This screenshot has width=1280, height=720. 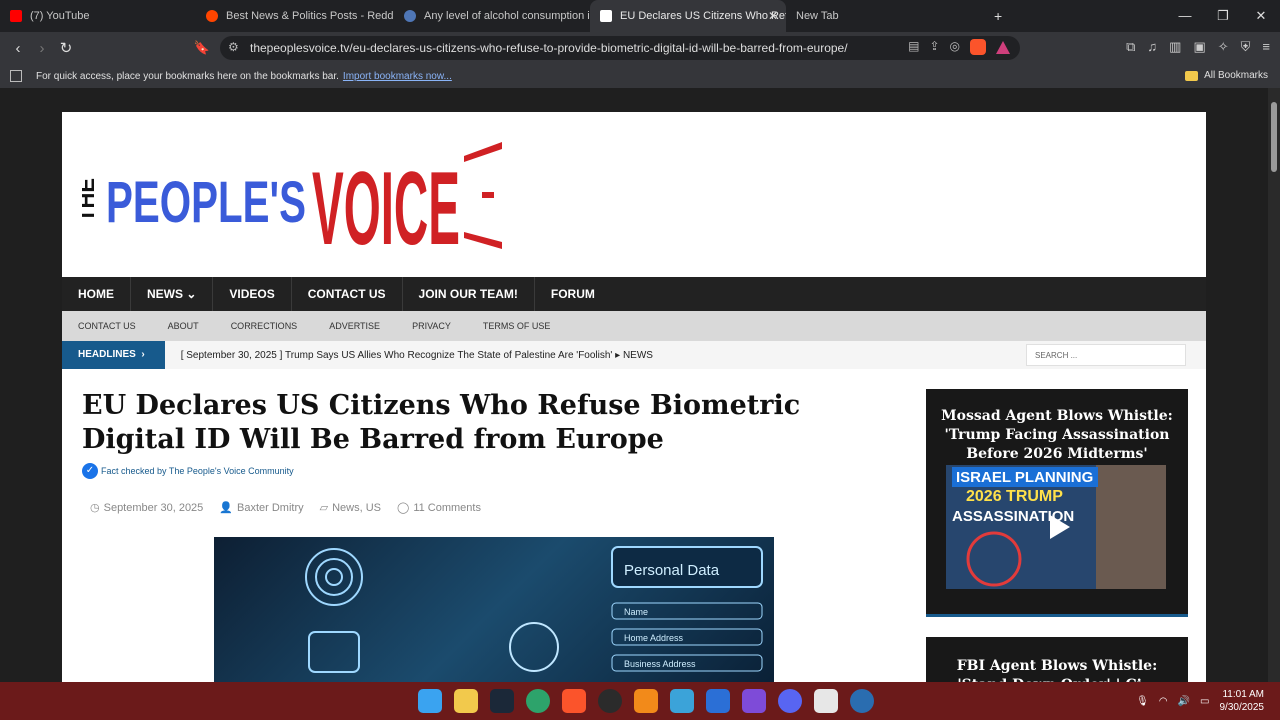 I want to click on meta-author: 👤 Baxter Dmitry, so click(x=261, y=508).